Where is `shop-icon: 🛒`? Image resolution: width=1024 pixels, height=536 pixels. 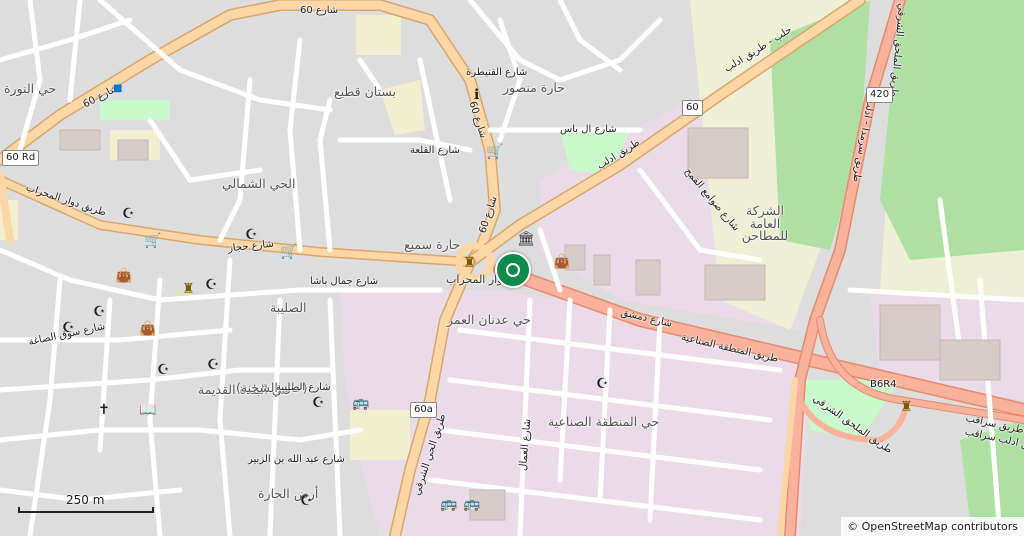
shop-icon: 🛒 is located at coordinates (494, 152).